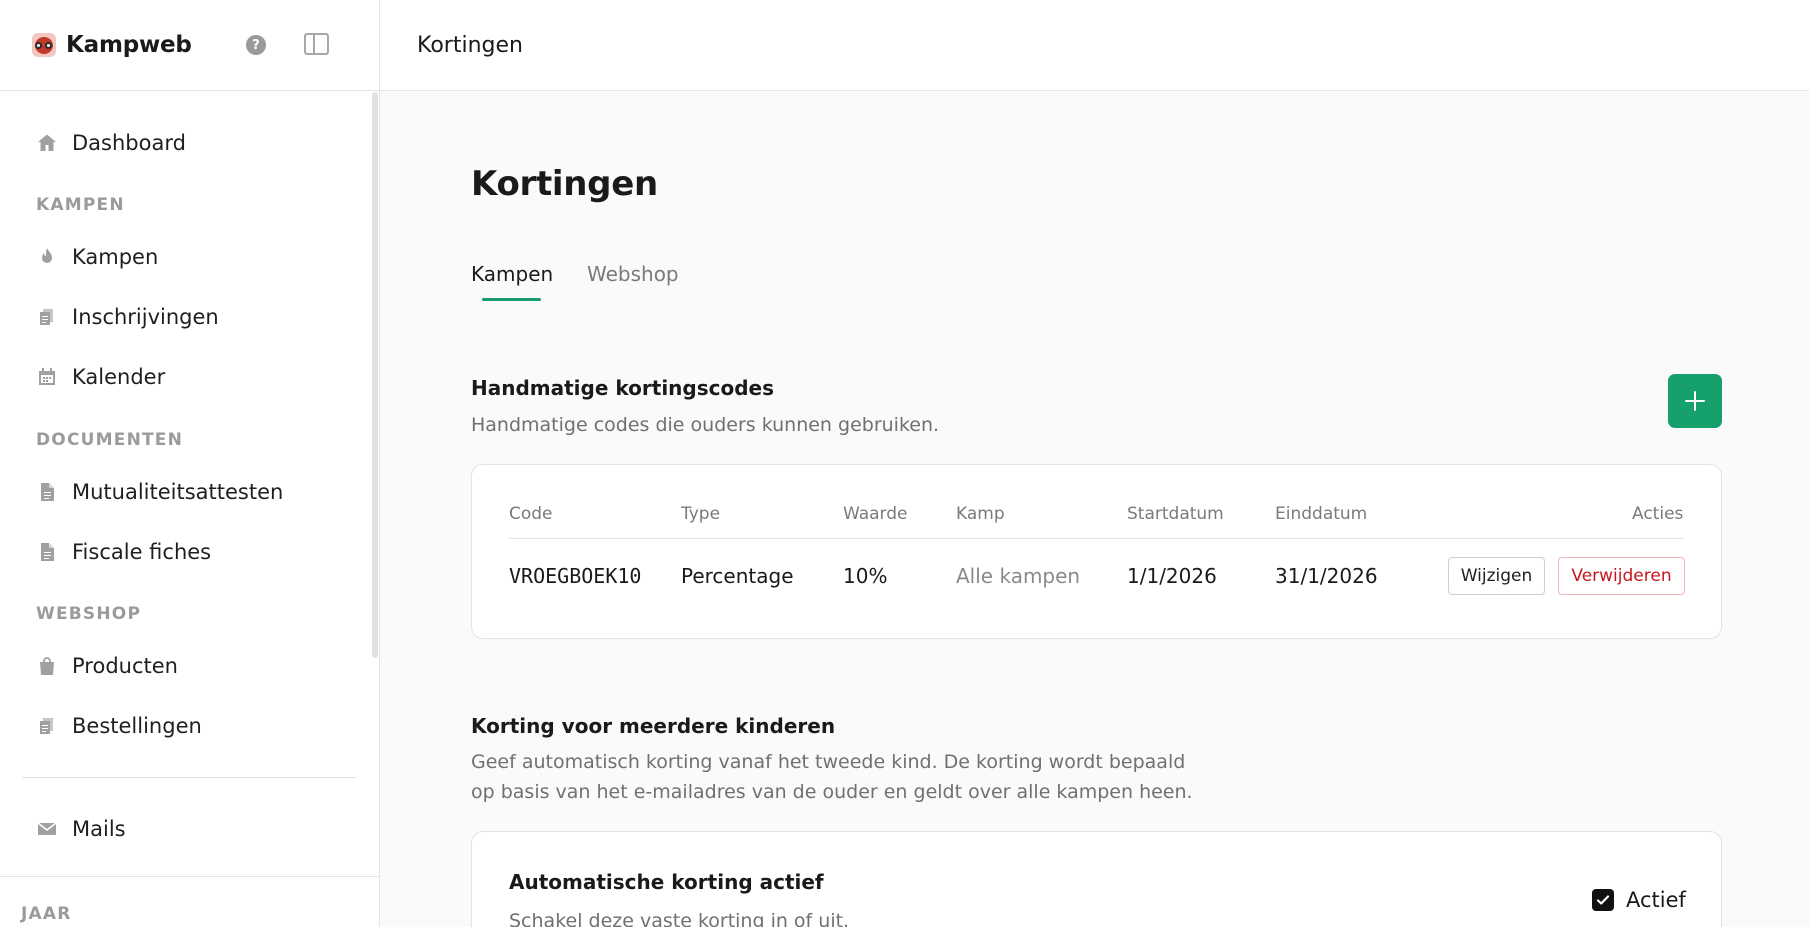 The height and width of the screenshot is (927, 1809). I want to click on sidebar-item-label: Kampen, so click(115, 257).